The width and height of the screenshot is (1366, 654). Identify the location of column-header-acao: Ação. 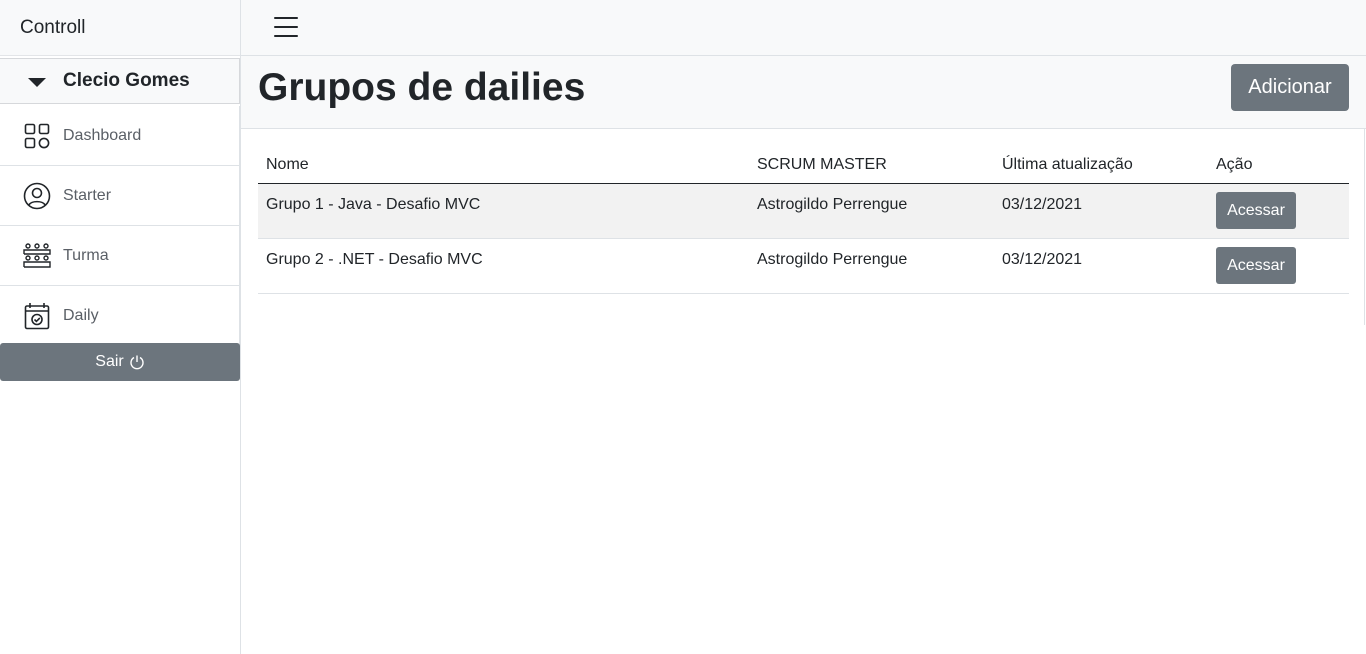
(1278, 165).